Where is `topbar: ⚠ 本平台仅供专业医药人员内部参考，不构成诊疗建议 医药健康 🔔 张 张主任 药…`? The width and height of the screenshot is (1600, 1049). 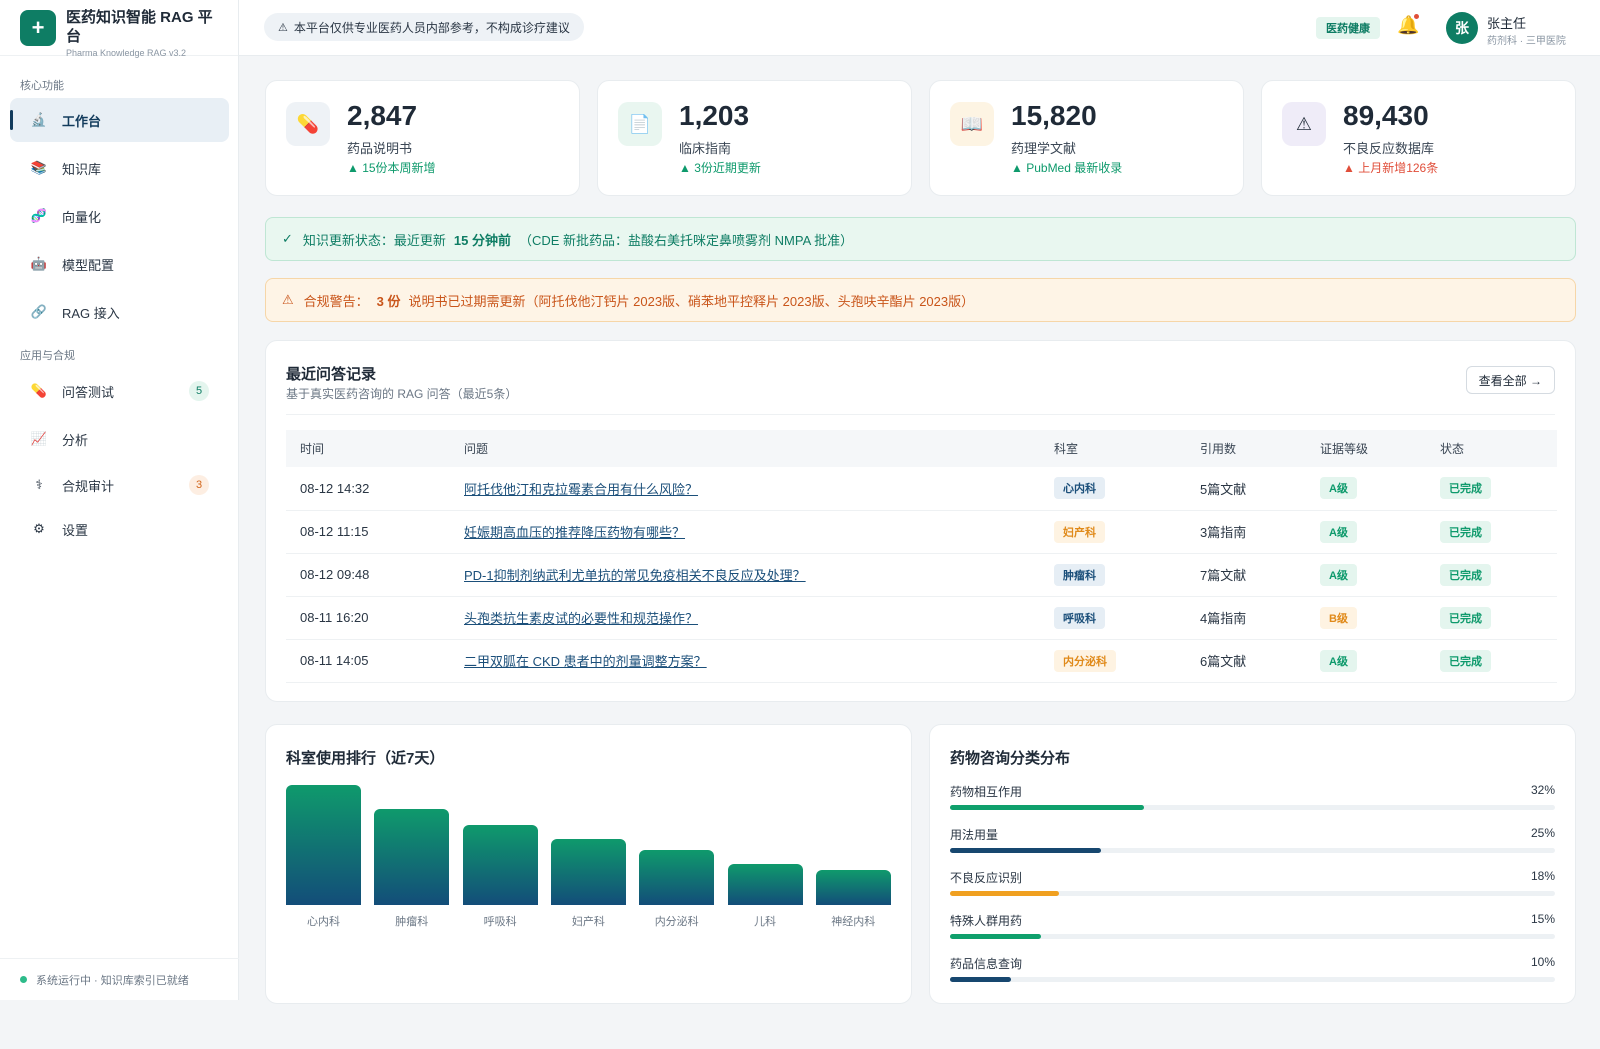 topbar: ⚠ 本平台仅供专业医药人员内部参考，不构成诊疗建议 医药健康 🔔 张 张主任 药… is located at coordinates (919, 28).